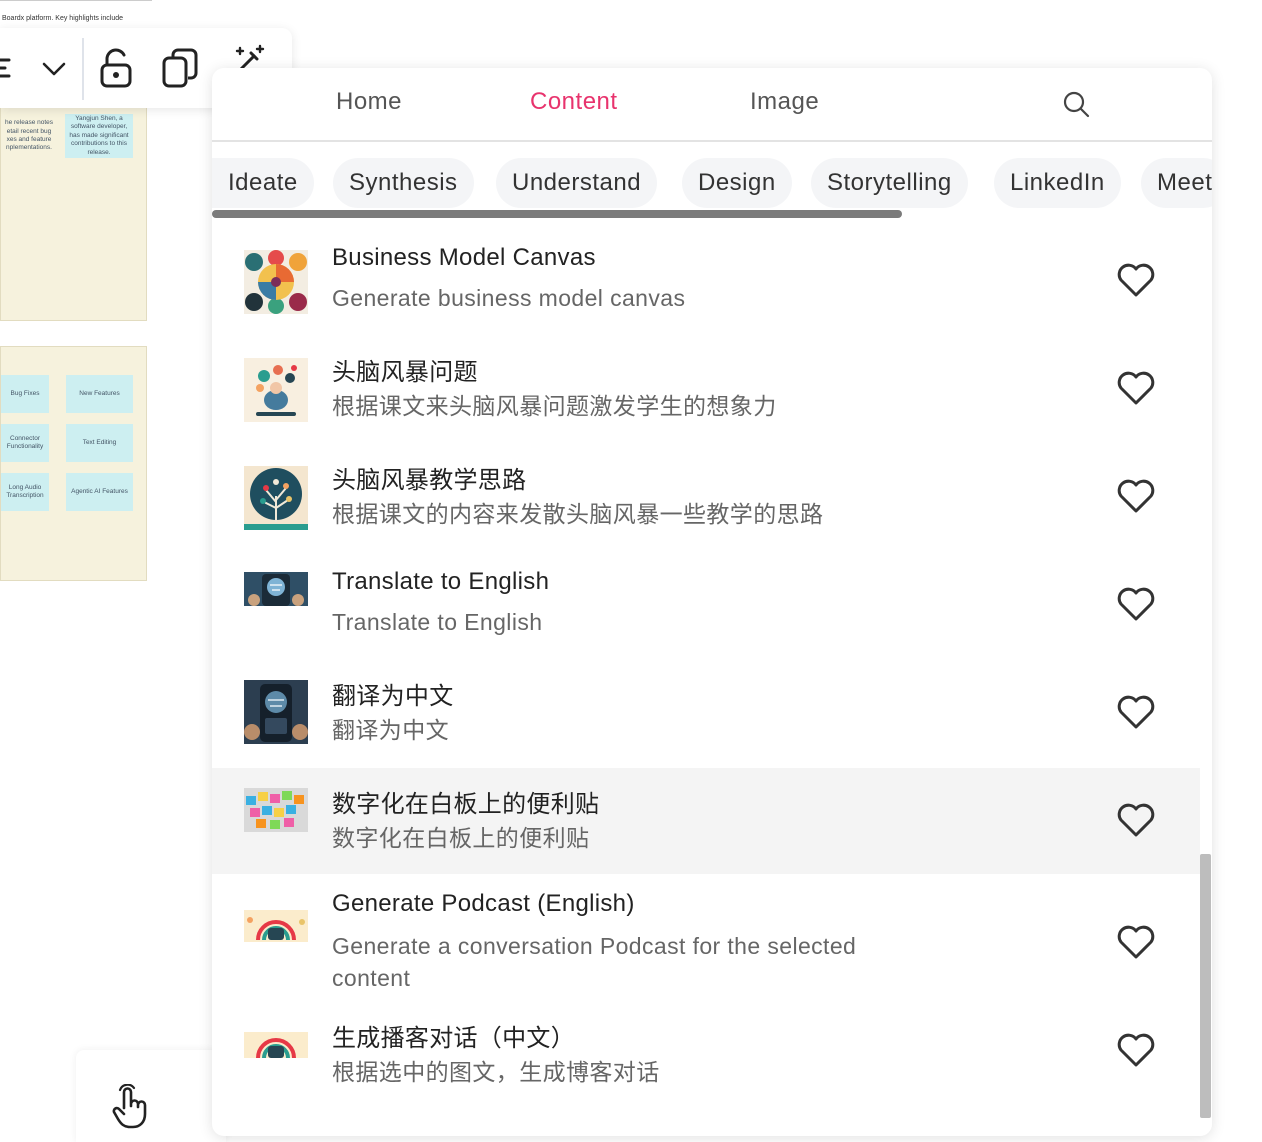 The height and width of the screenshot is (1142, 1262). I want to click on chip-storytelling: Storytelling, so click(889, 183).